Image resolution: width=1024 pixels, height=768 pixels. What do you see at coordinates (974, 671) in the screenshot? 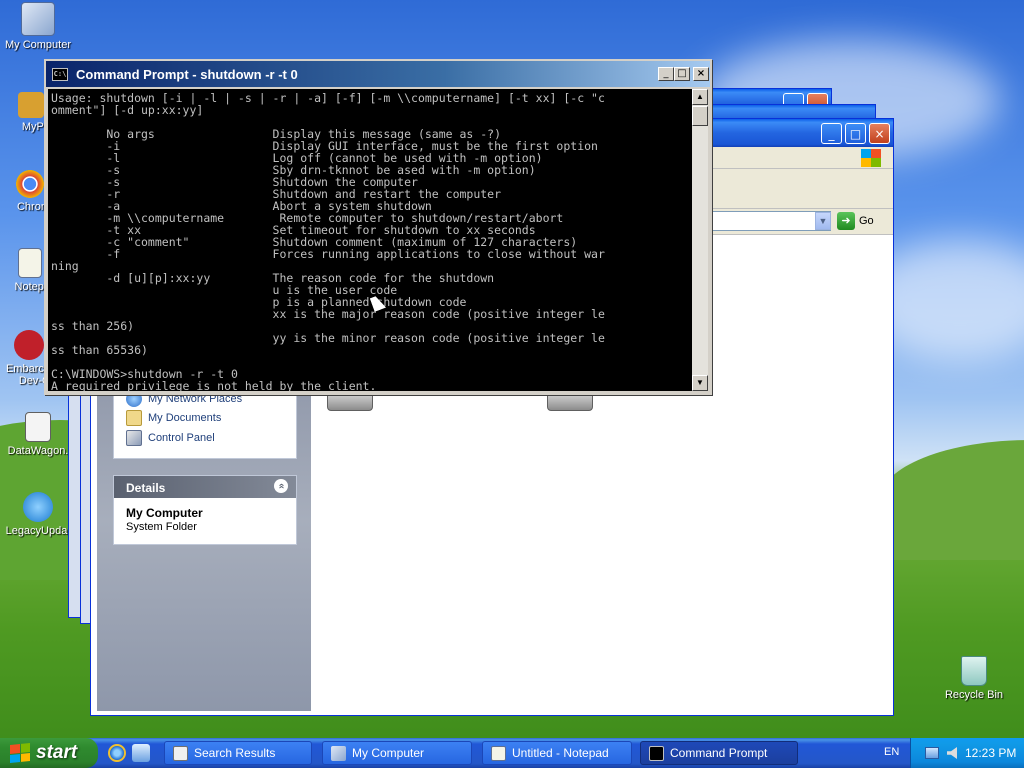
I see `recycle-bin-icon` at bounding box center [974, 671].